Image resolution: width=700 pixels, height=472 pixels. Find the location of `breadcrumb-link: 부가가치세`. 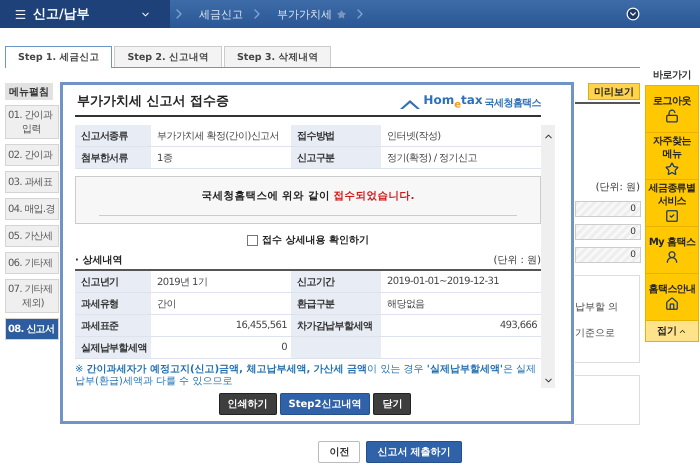

breadcrumb-link: 부가가치세 is located at coordinates (308, 14).